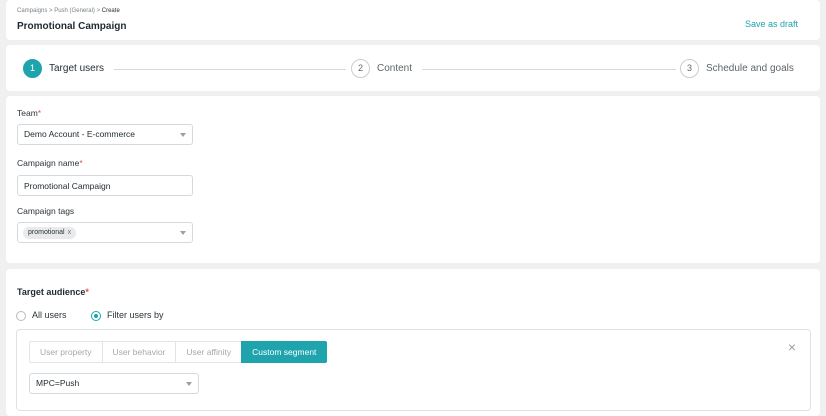 Image resolution: width=826 pixels, height=416 pixels. I want to click on all-users-radio, so click(21, 316).